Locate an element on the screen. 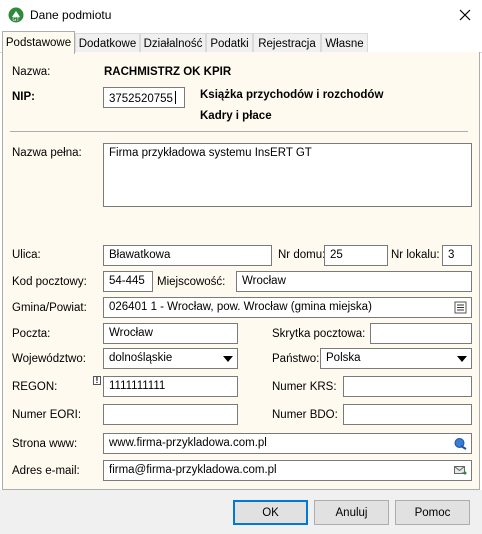 This screenshot has width=482, height=534. nazwa-label: Nazwa: is located at coordinates (31, 72).